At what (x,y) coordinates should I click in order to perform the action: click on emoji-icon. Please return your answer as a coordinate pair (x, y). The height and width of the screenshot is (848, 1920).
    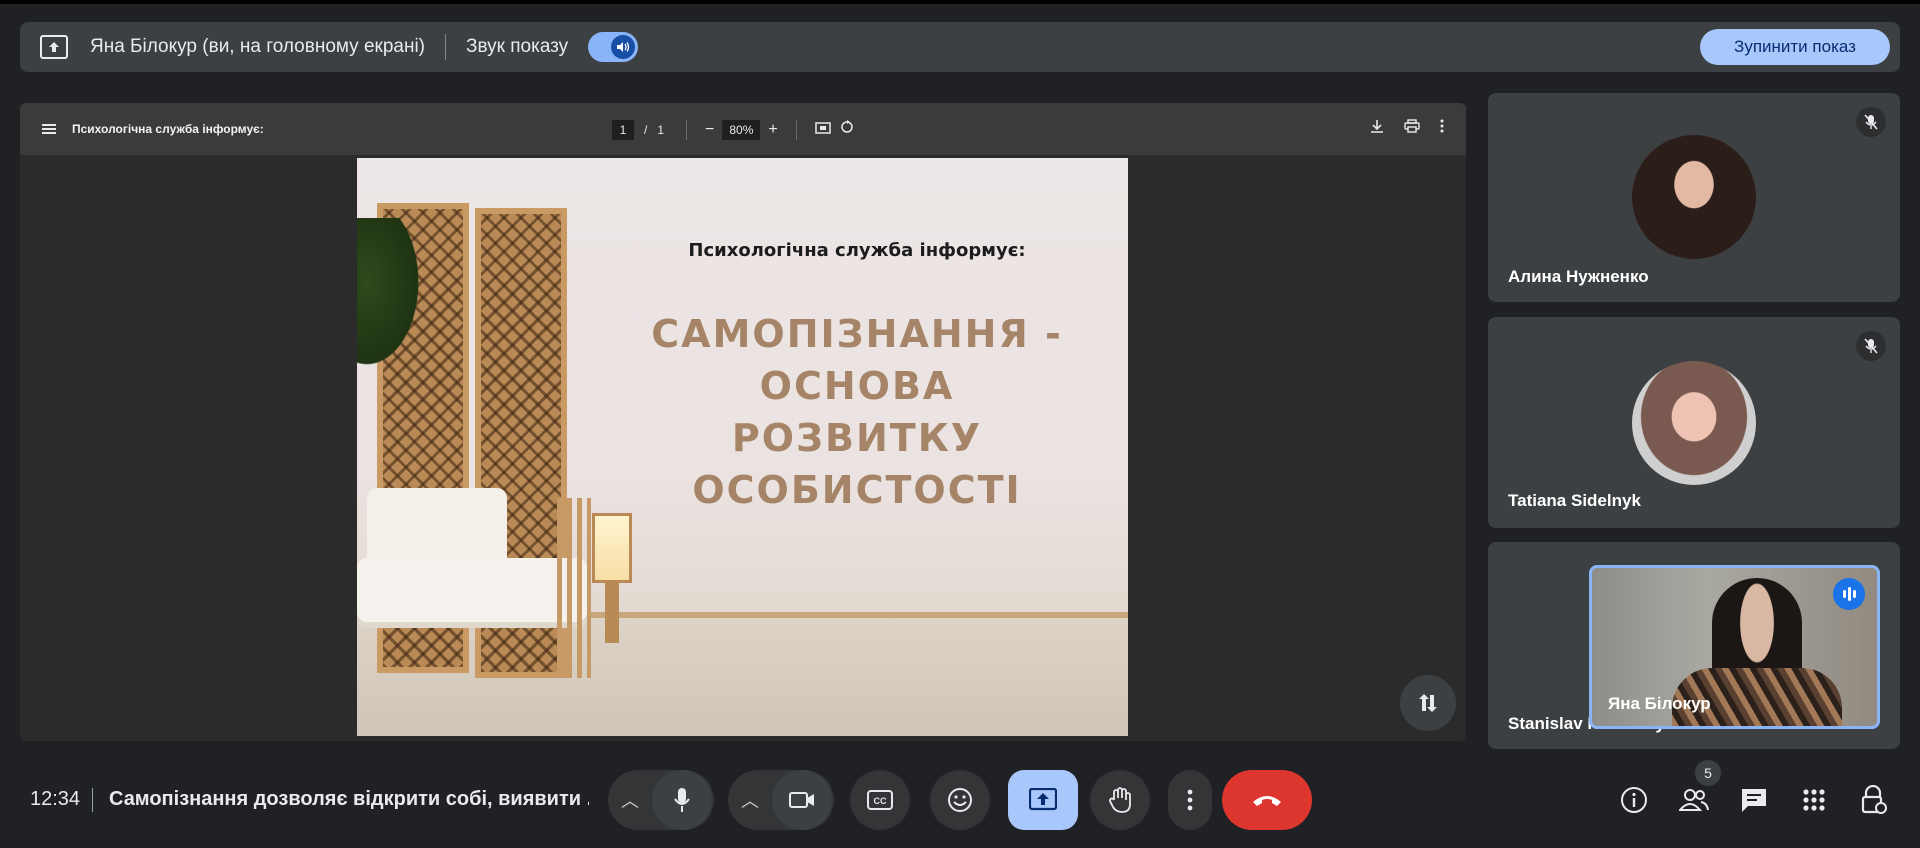
    Looking at the image, I should click on (960, 800).